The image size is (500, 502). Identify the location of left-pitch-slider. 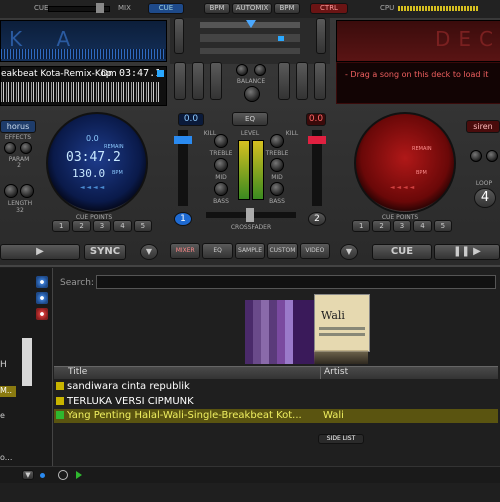
(183, 168).